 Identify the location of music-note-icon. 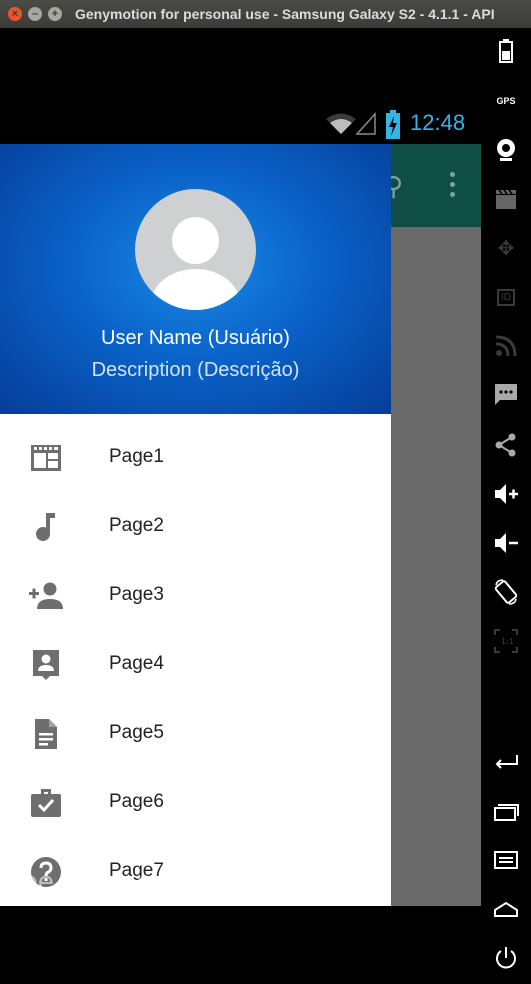
(46, 527).